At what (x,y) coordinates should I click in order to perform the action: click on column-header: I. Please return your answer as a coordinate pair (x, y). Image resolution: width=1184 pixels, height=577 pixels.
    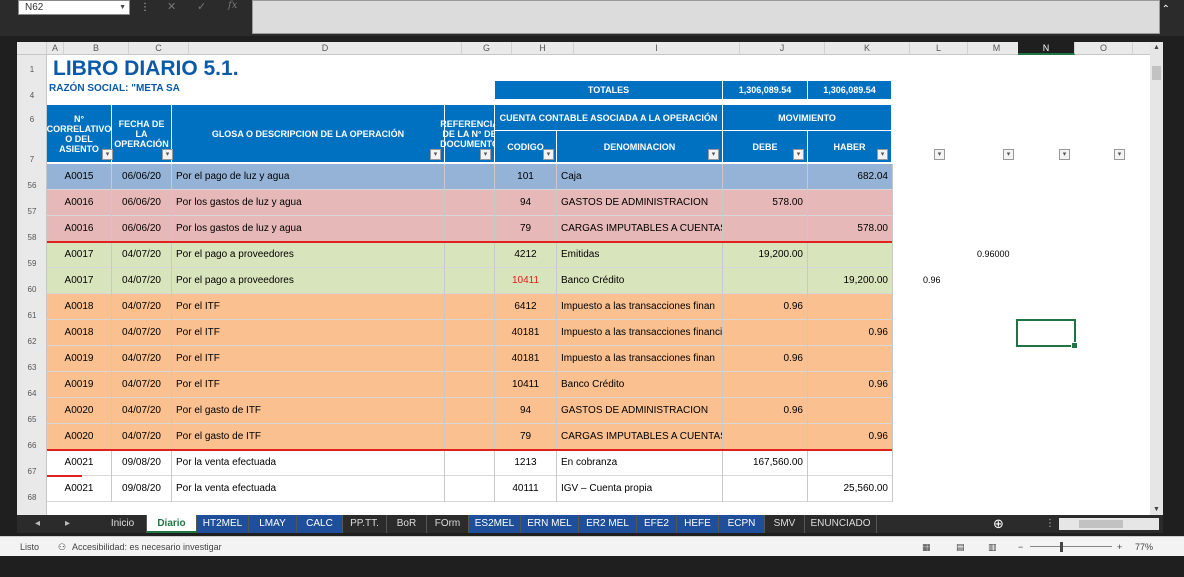
    Looking at the image, I should click on (657, 48).